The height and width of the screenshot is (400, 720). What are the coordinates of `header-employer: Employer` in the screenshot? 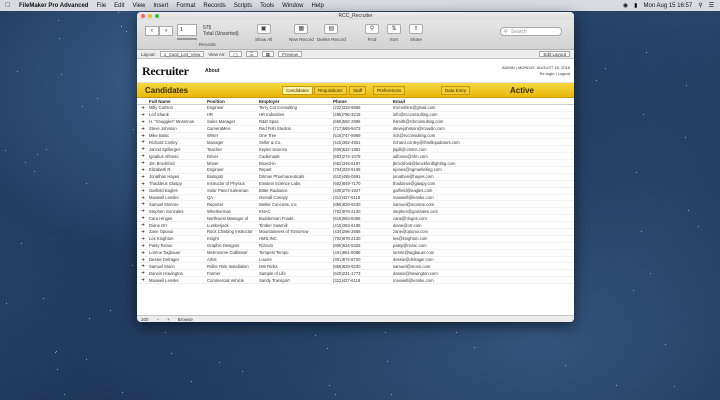 It's located at (295, 101).